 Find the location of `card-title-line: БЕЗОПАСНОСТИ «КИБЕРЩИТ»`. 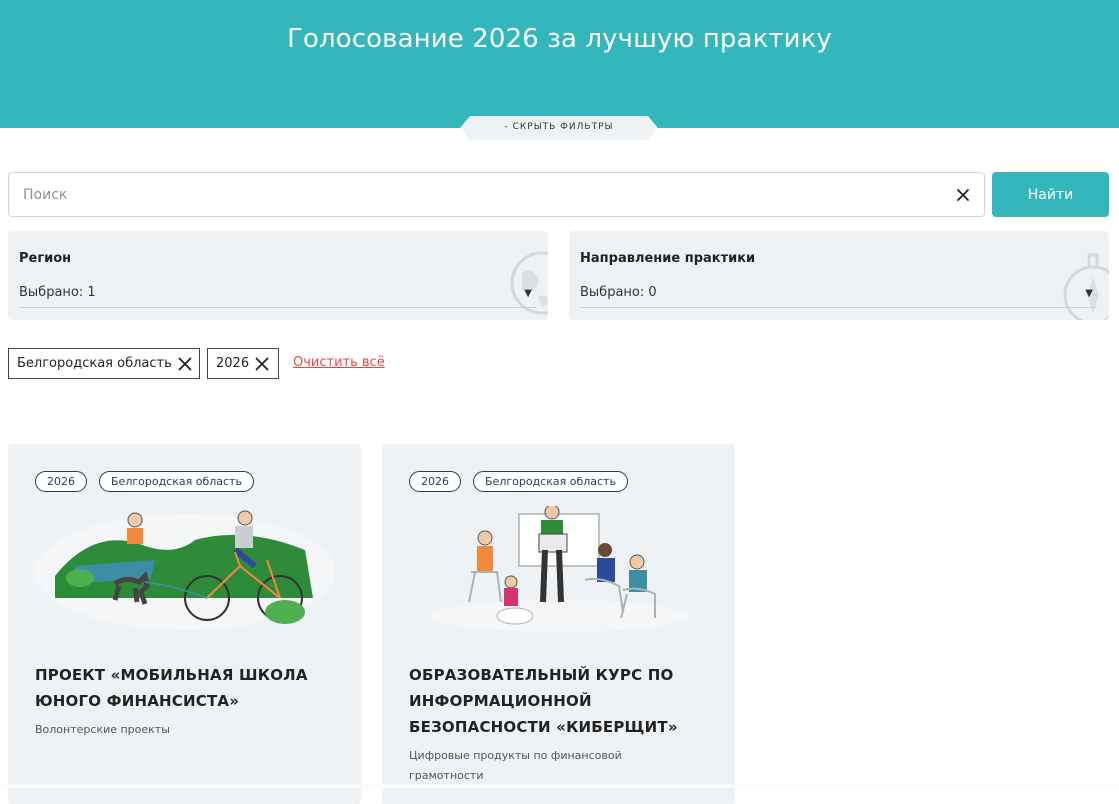

card-title-line: БЕЗОПАСНОСТИ «КИБЕРЩИТ» is located at coordinates (543, 727).